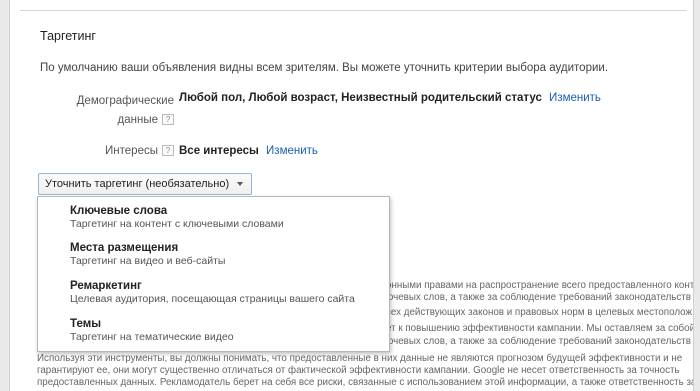 This screenshot has width=700, height=391. I want to click on menu-item-desc: Таргетинг на контент с ключевыми словами, so click(177, 224).